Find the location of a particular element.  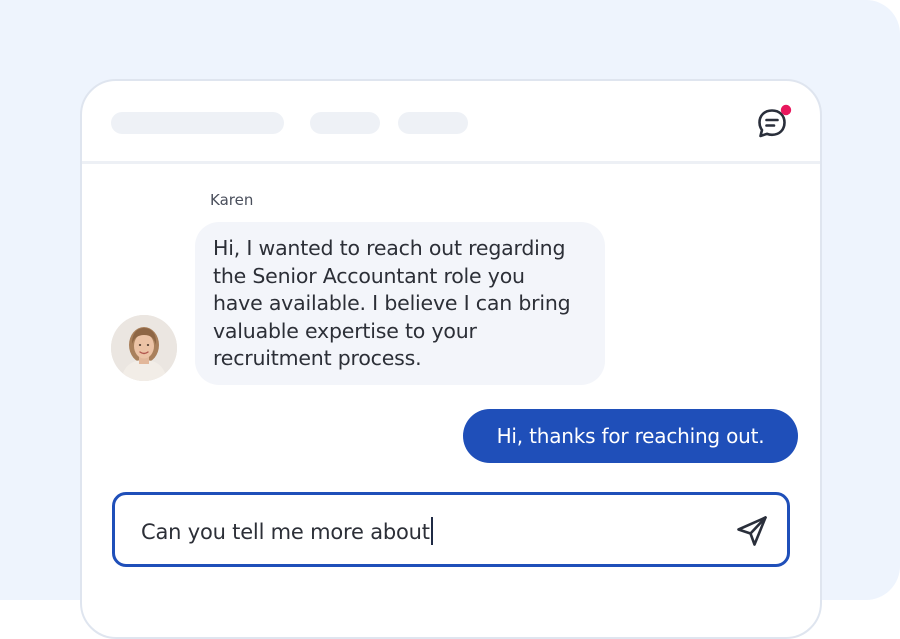

outgoing-message-bubble: Hi, thanks for reaching out. is located at coordinates (630, 436).